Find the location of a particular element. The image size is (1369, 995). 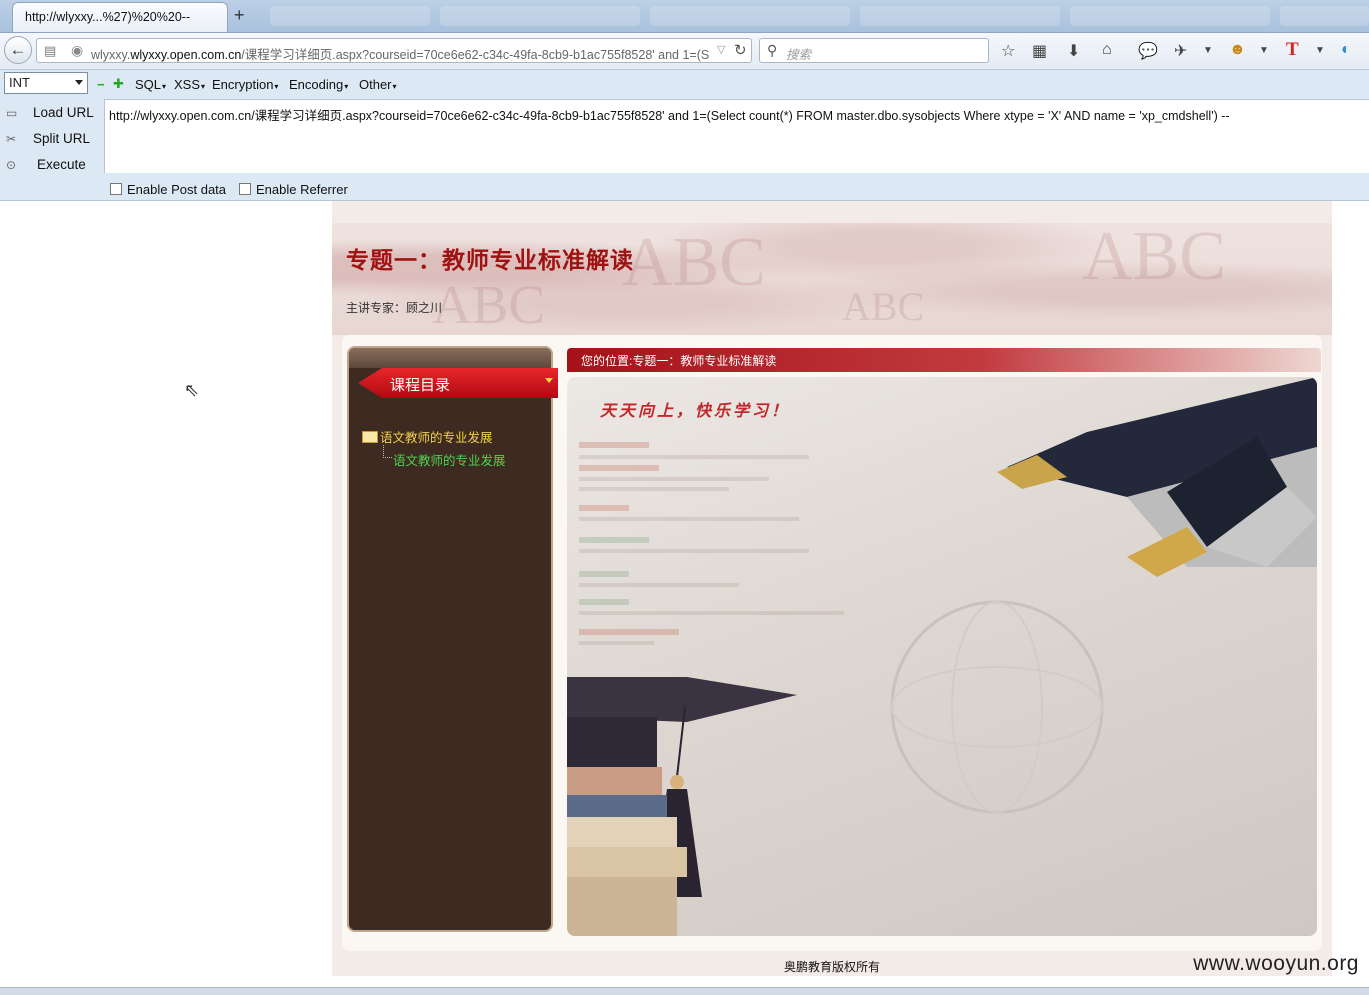

monkey-dropdown-icon: ▼ is located at coordinates (1264, 50).